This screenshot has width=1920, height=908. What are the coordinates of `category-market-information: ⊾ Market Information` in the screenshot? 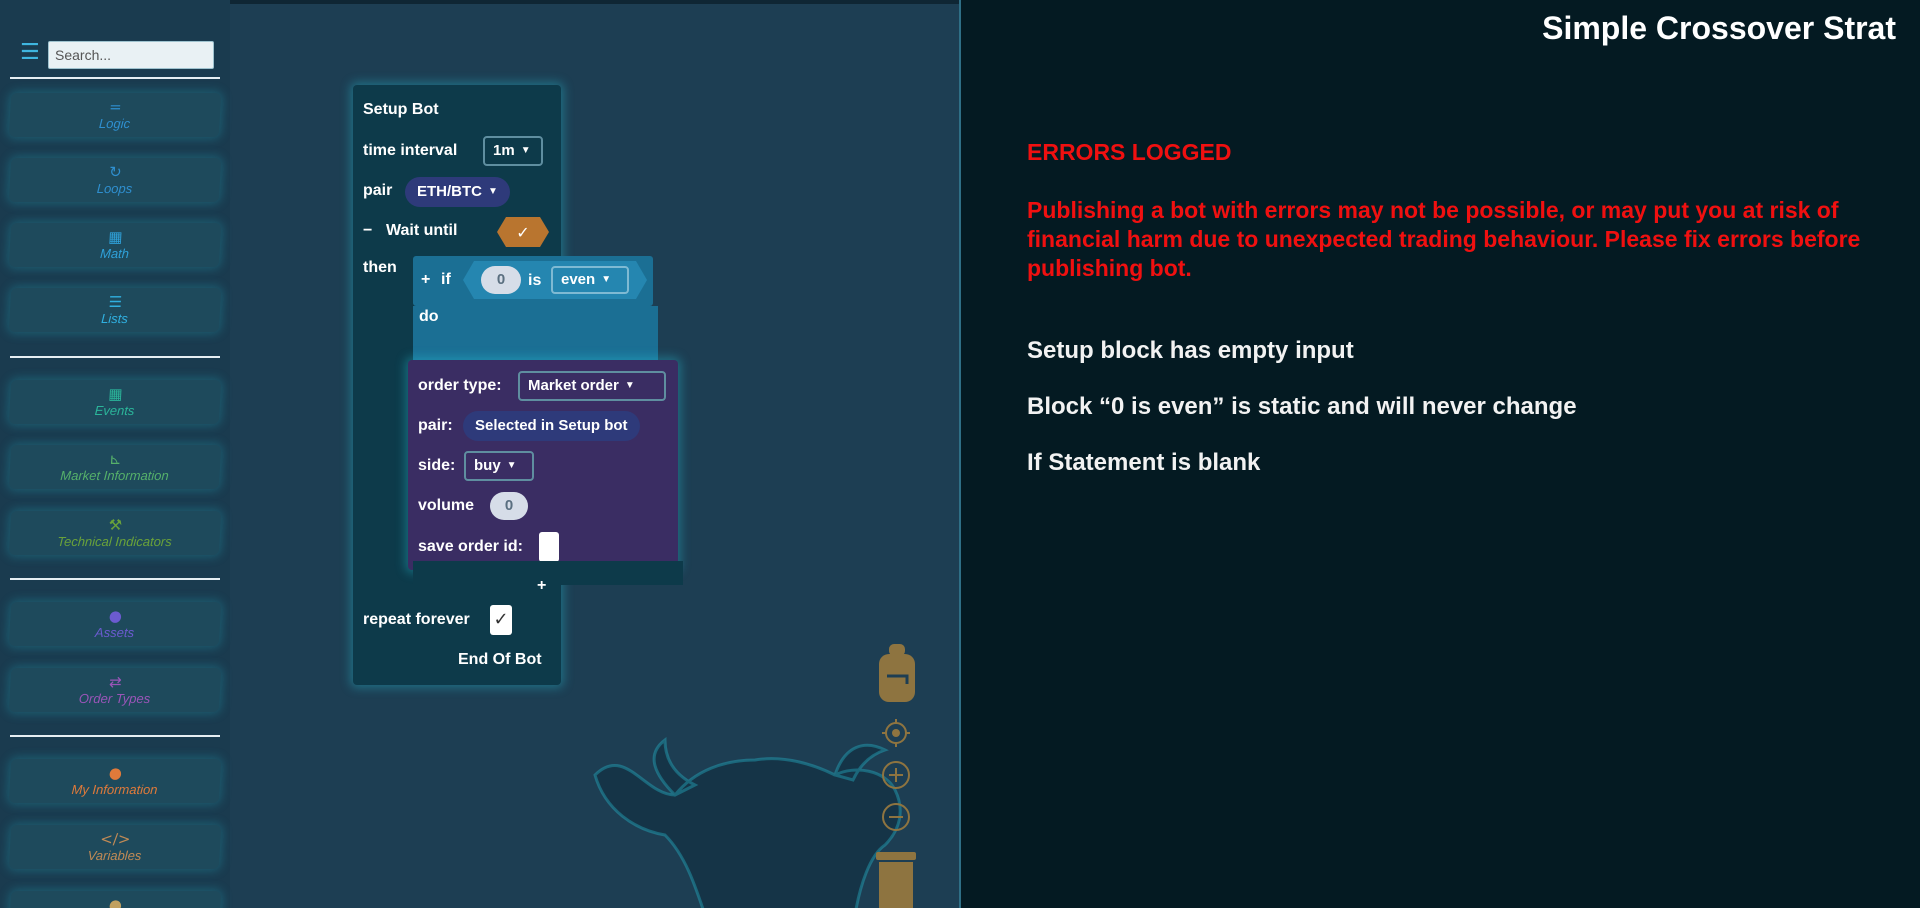 It's located at (115, 467).